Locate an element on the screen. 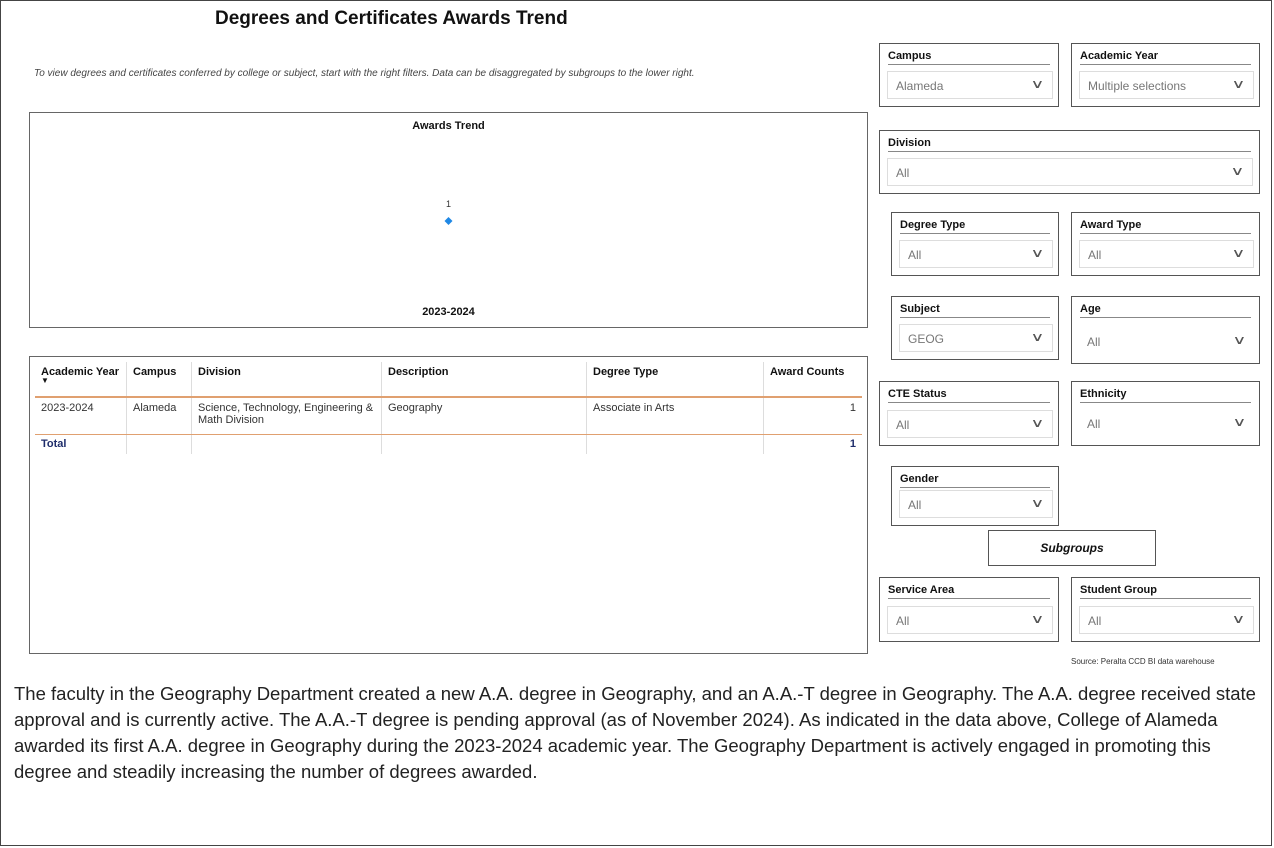 Image resolution: width=1274 pixels, height=848 pixels. data-point-marker is located at coordinates (448, 221).